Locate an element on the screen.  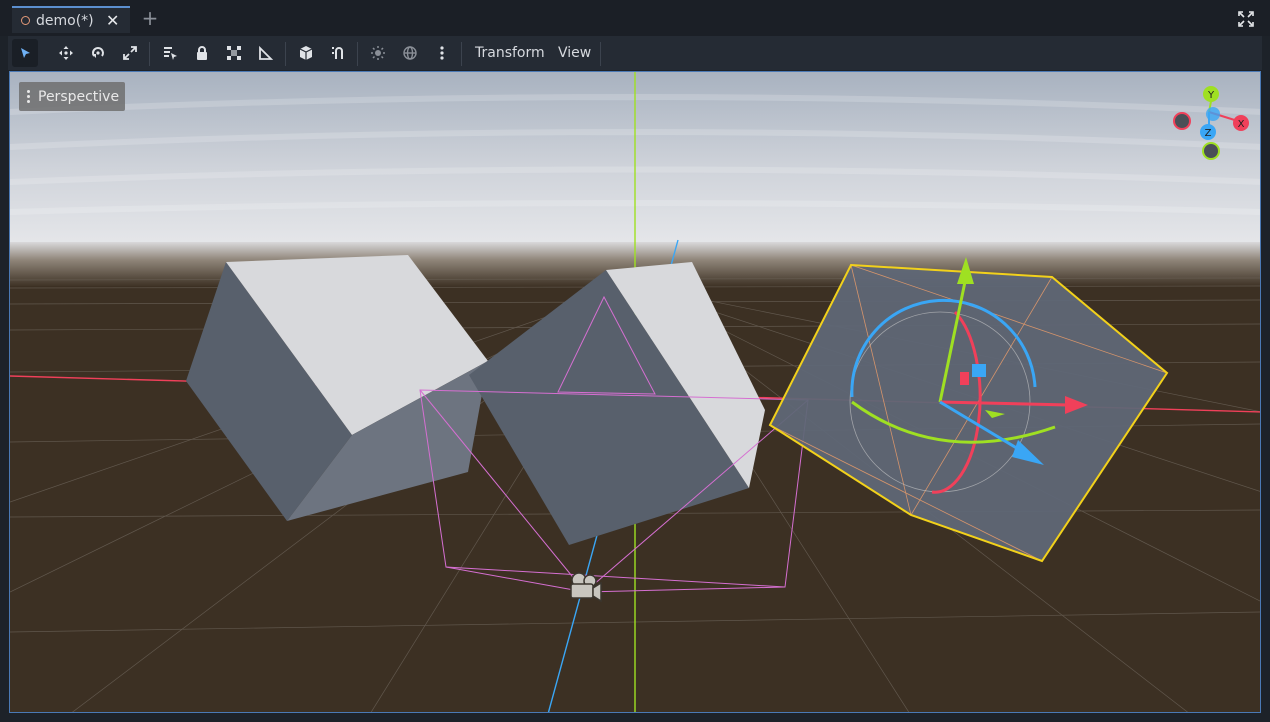
gizmo-z-axis: Z is located at coordinates (1208, 132).